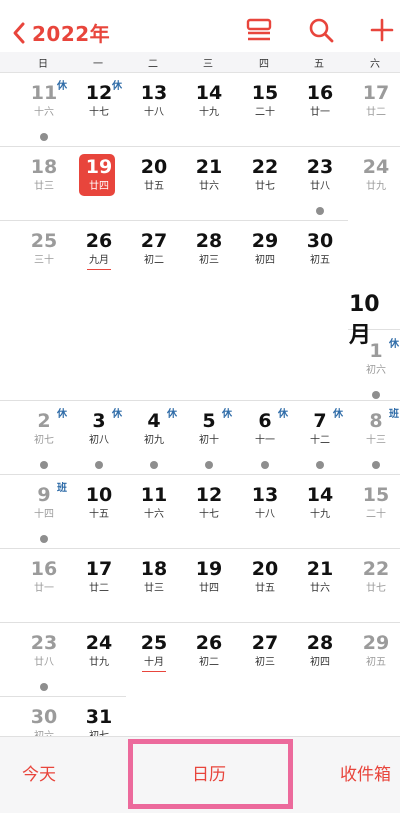 This screenshot has height=813, width=400. What do you see at coordinates (394, 414) in the screenshot?
I see `workday-badge: 班` at bounding box center [394, 414].